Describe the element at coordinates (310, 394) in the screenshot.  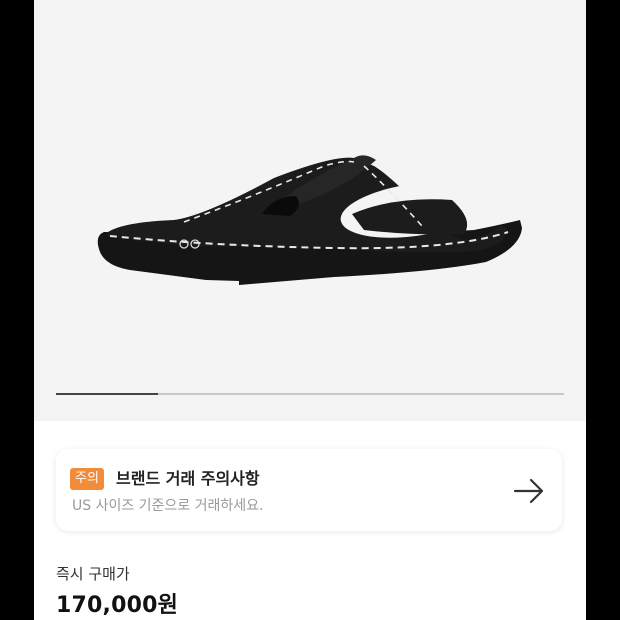
I see `gallery-progress-track` at that location.